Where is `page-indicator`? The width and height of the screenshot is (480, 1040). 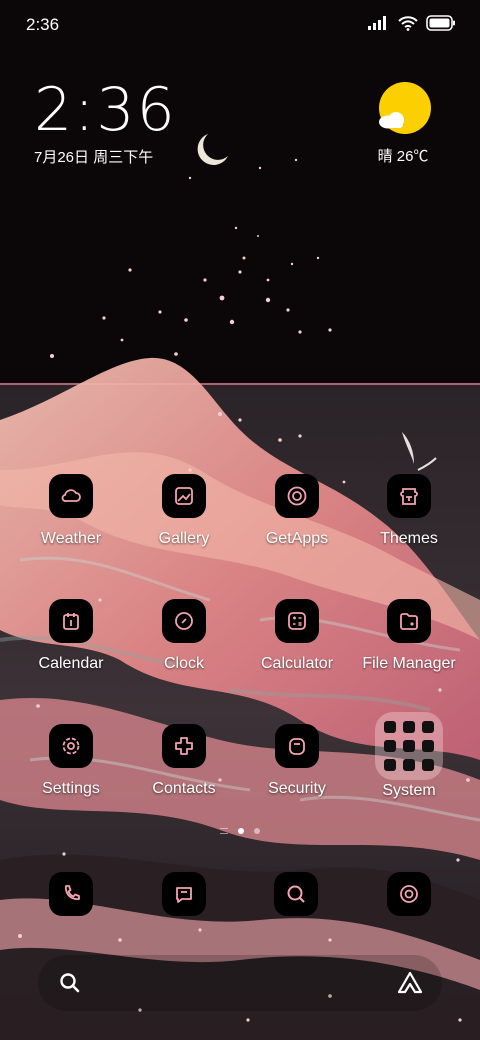 page-indicator is located at coordinates (240, 831).